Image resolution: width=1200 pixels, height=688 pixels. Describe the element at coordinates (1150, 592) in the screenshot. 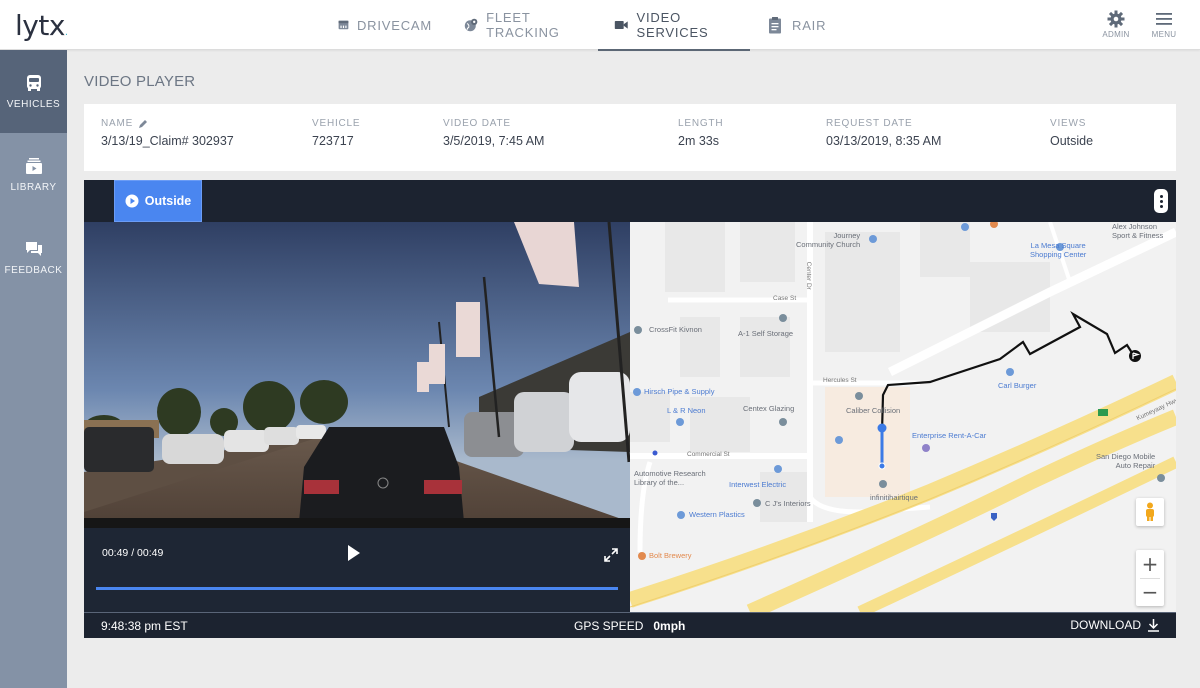

I see `zoom-out-button: −` at that location.